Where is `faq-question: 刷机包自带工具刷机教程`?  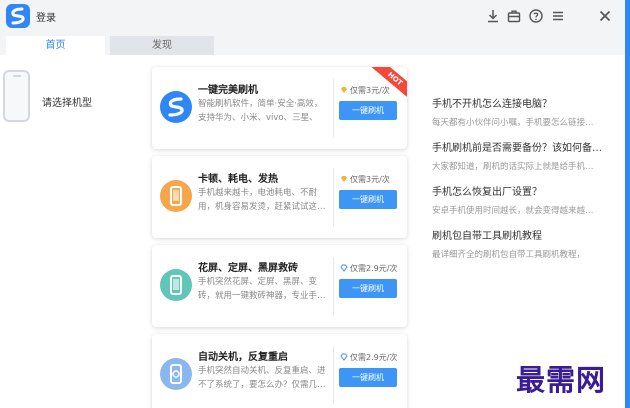 faq-question: 刷机包自带工具刷机教程 is located at coordinates (527, 234).